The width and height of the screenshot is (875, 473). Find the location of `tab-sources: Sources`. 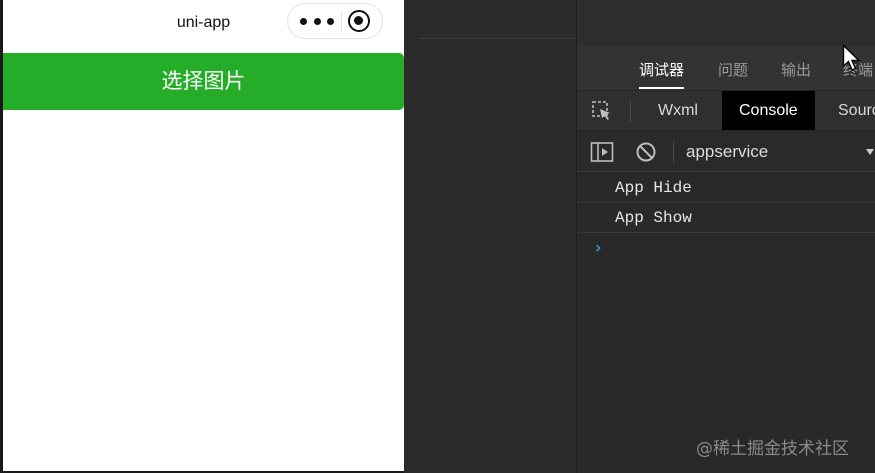

tab-sources: Sources is located at coordinates (856, 110).